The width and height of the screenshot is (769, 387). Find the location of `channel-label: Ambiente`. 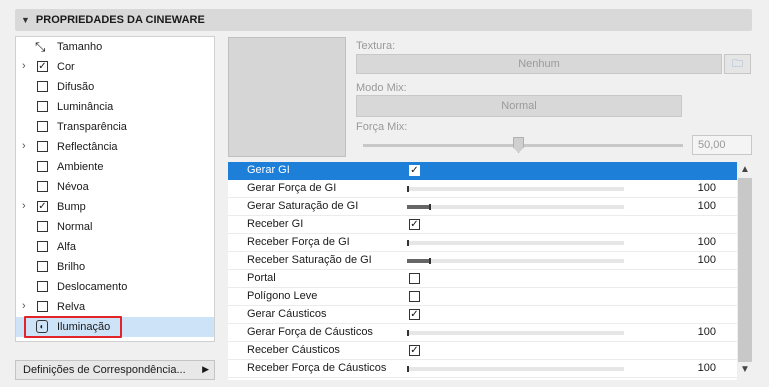

channel-label: Ambiente is located at coordinates (80, 167).